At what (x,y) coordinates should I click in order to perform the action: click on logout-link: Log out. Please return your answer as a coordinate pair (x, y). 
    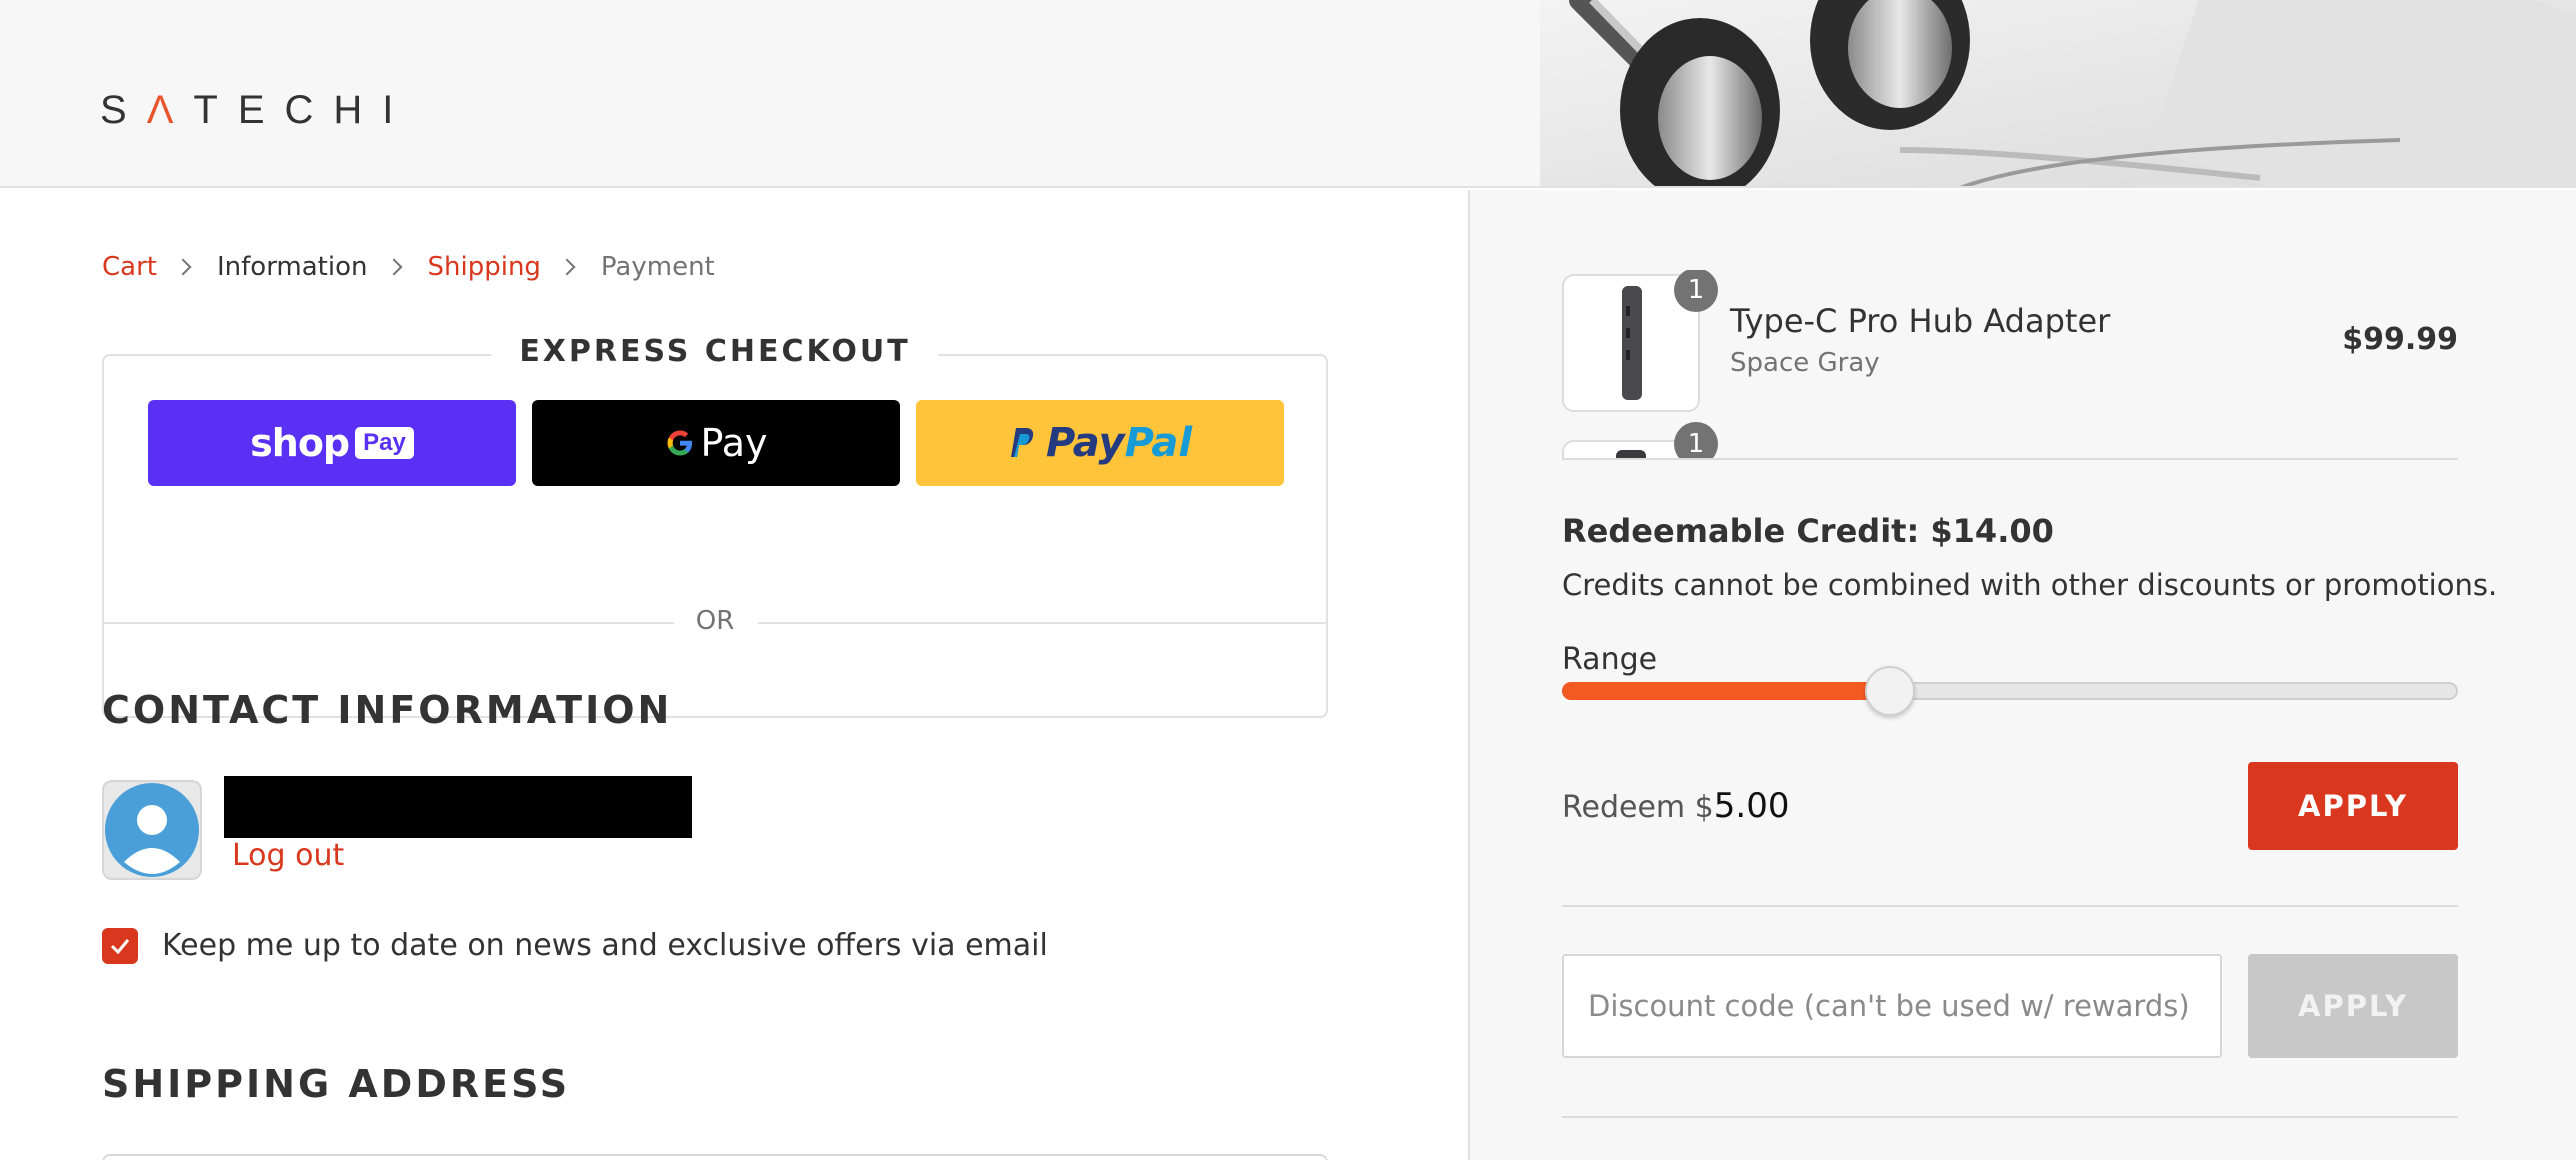
    Looking at the image, I should click on (288, 855).